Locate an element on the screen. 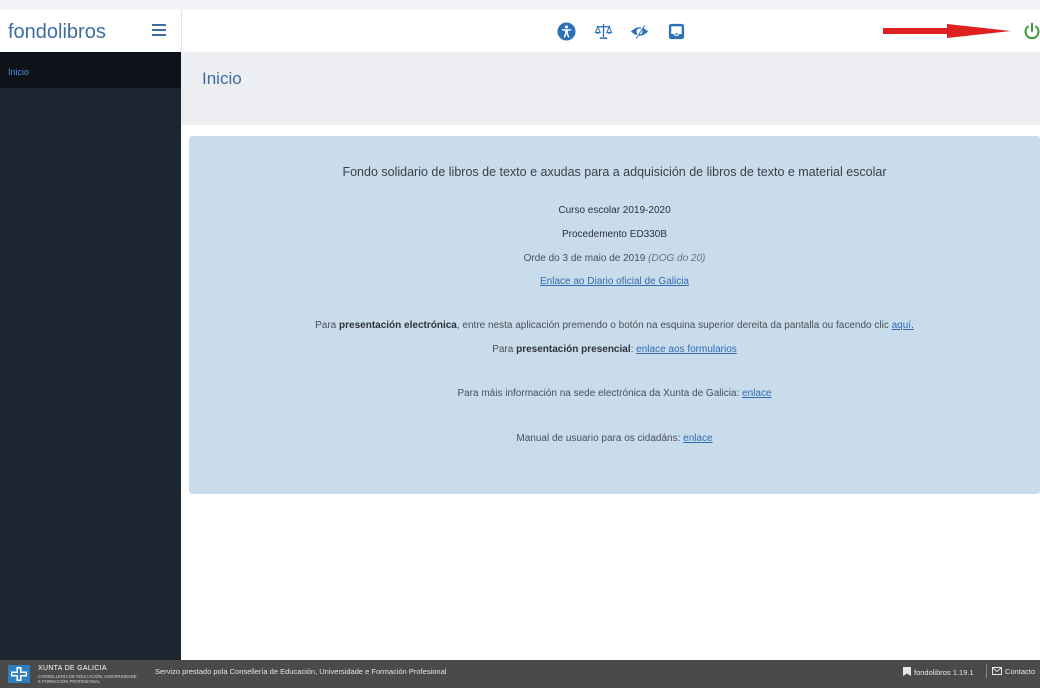 Image resolution: width=1040 pixels, height=688 pixels. dog-link-line: Enlace ao Diario oficial de Galicia is located at coordinates (614, 281).